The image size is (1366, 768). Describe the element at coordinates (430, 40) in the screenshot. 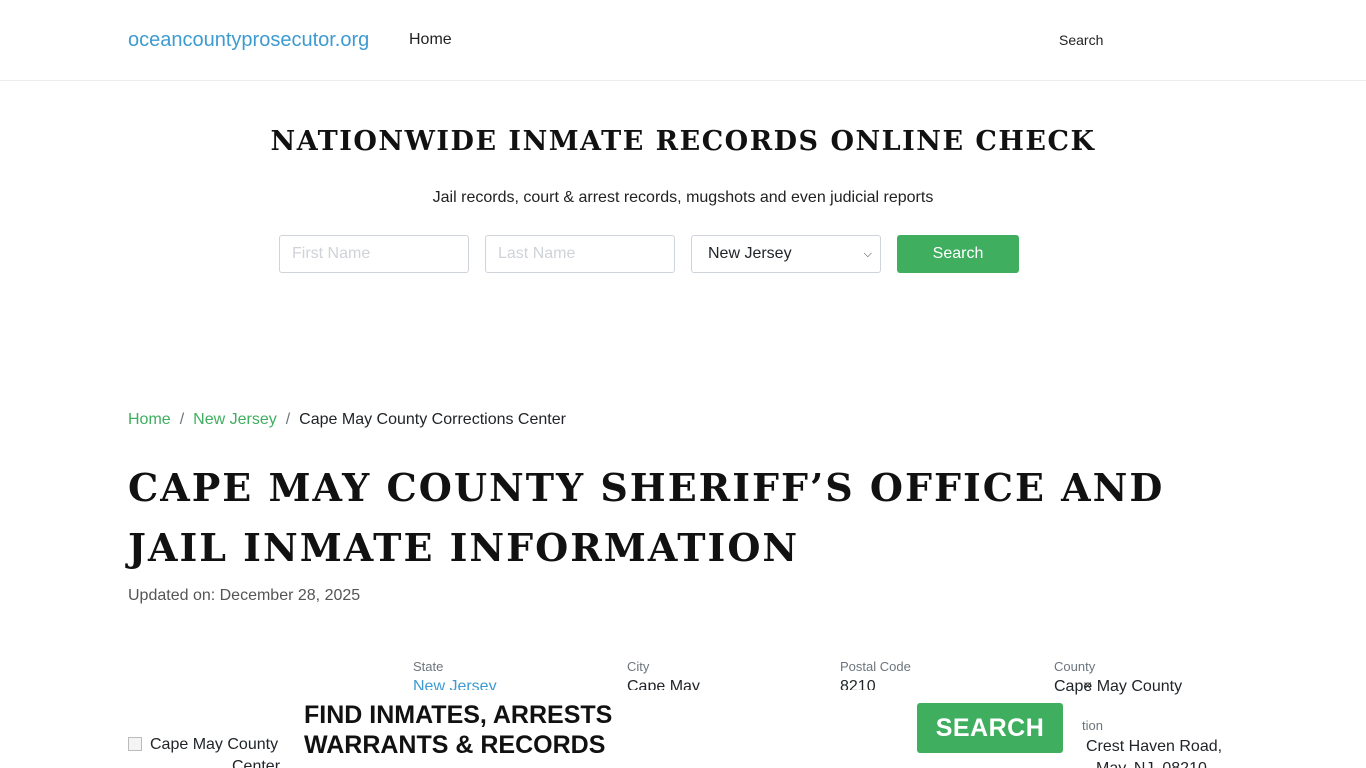

I see `nav-home-link: Home` at that location.